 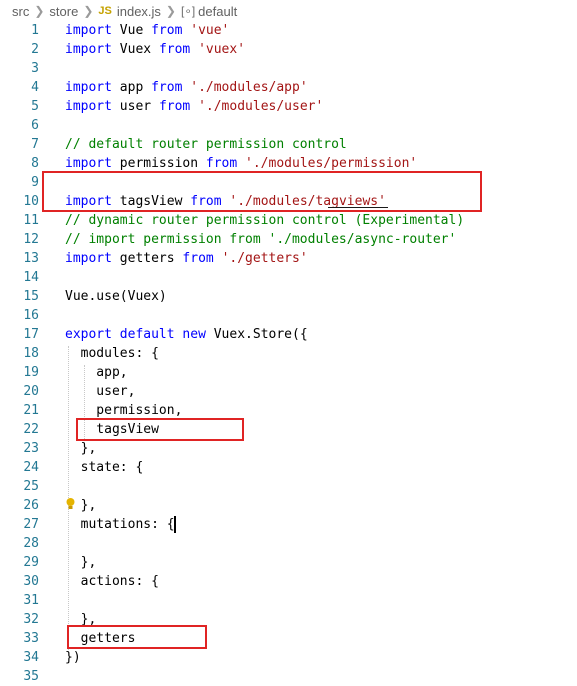 I want to click on code-line: 5 import user from './modules/user', so click(x=288, y=106).